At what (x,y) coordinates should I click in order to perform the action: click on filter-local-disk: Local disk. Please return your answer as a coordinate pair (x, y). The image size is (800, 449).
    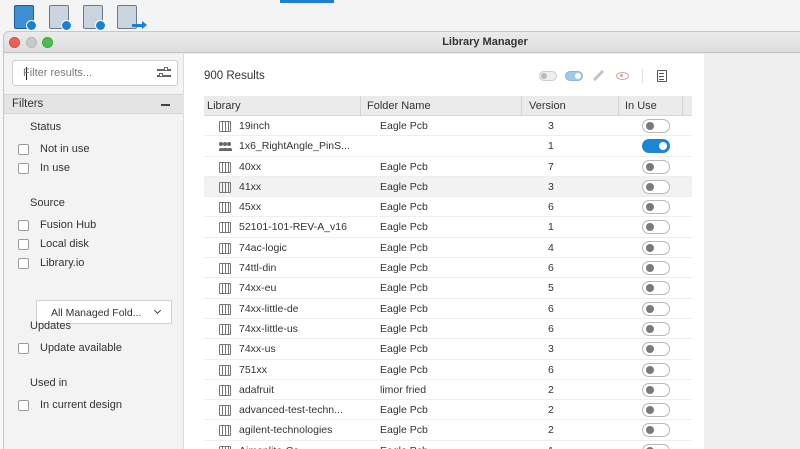
    Looking at the image, I should click on (53, 244).